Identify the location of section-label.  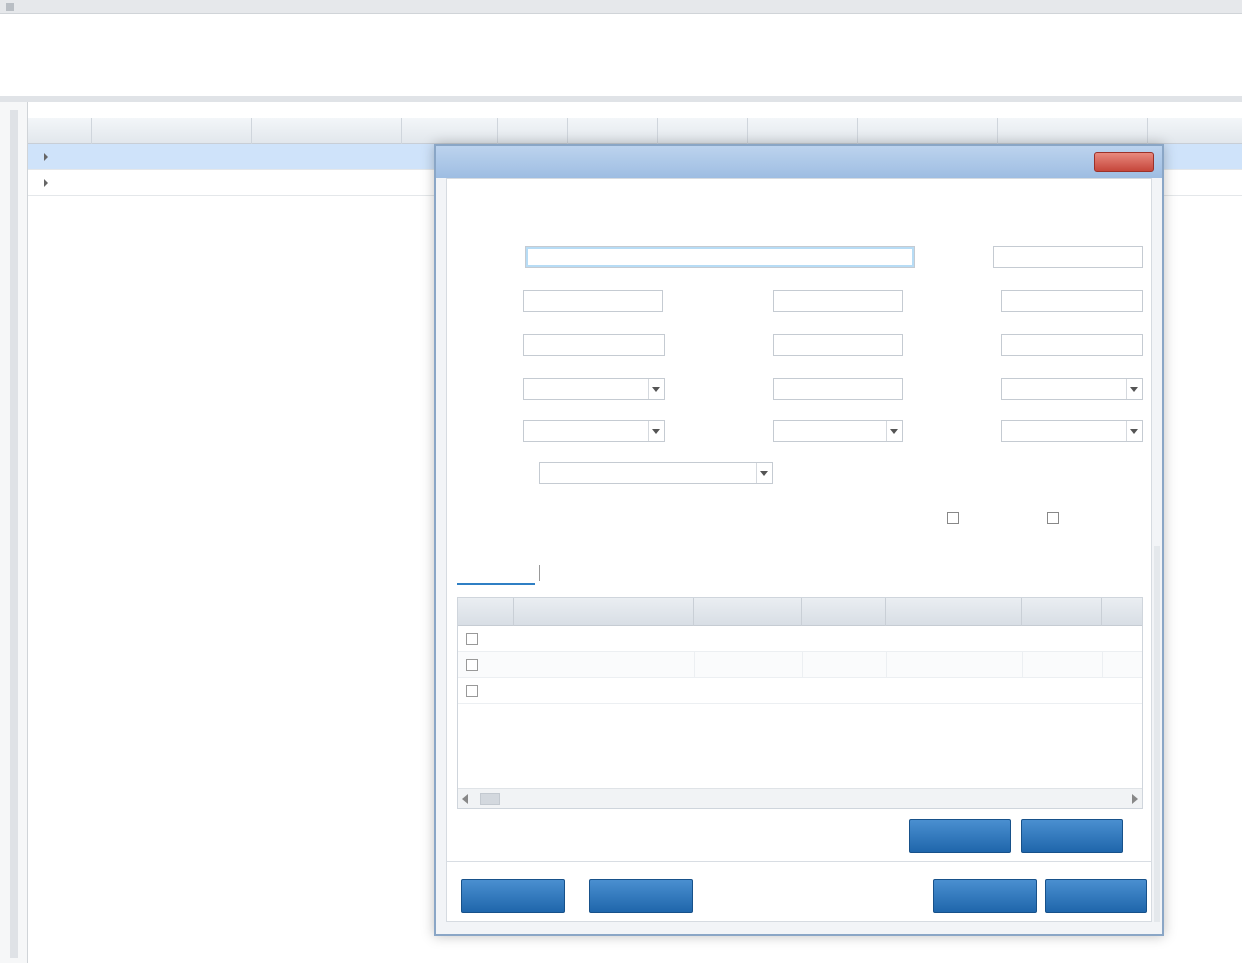
(20, 75).